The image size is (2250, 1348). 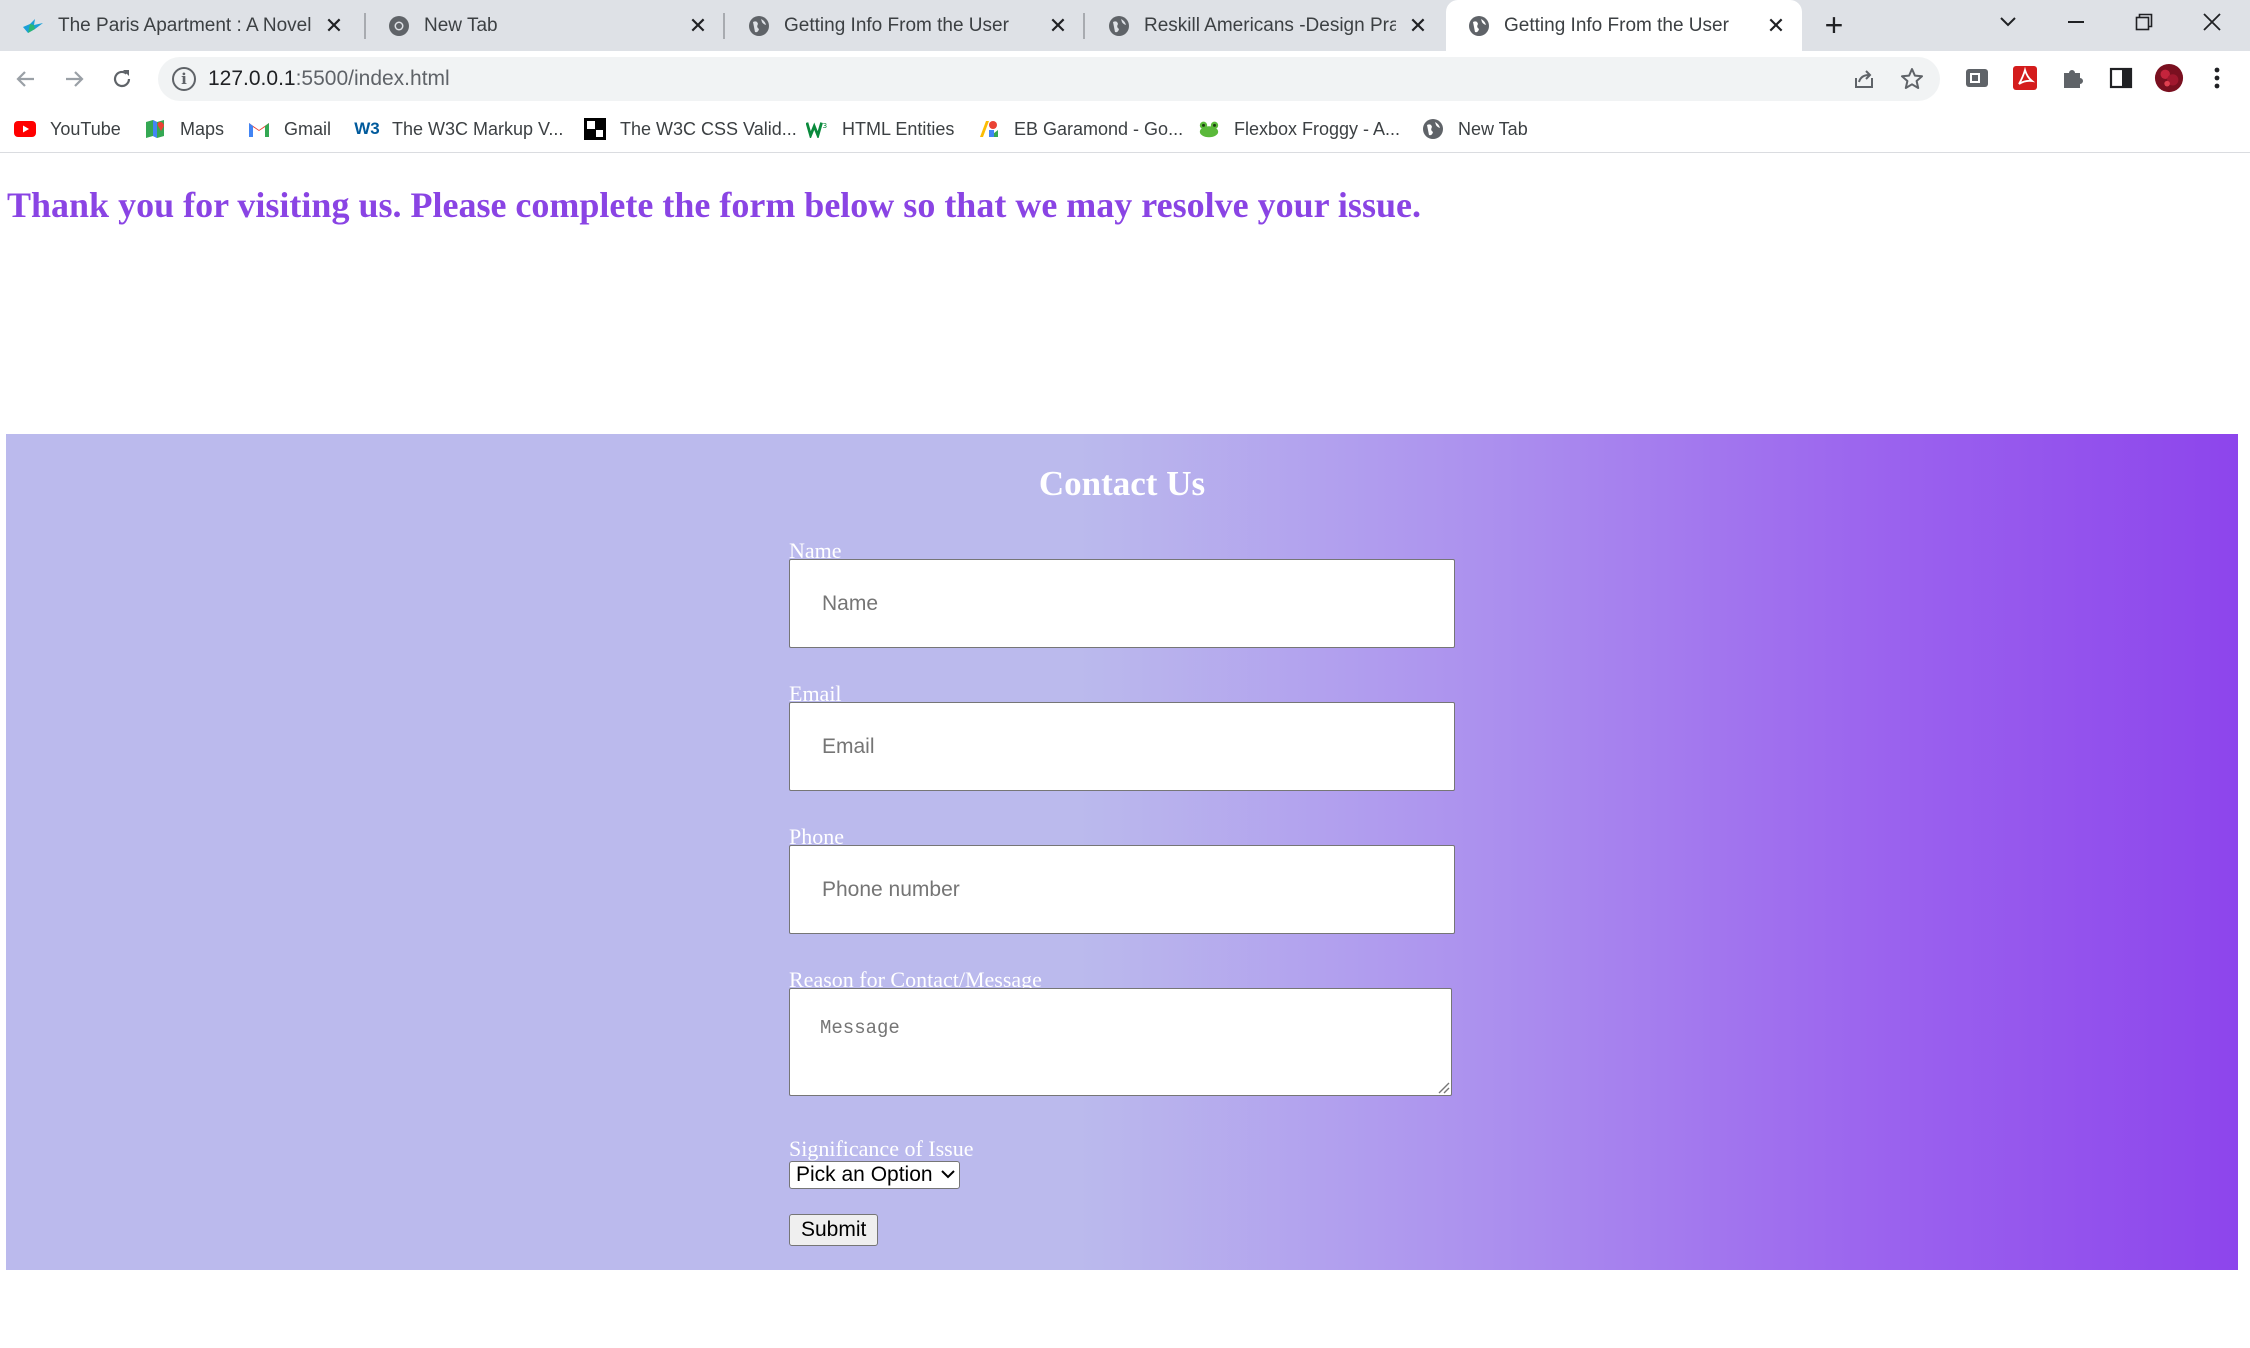 What do you see at coordinates (545, 25) in the screenshot?
I see `tab-new-tab: New Tab ✕` at bounding box center [545, 25].